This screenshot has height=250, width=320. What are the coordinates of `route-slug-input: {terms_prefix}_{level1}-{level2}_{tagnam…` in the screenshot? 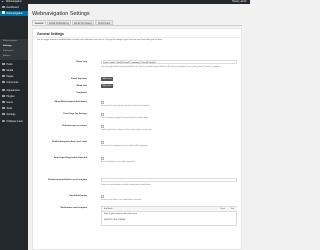 It's located at (169, 62).